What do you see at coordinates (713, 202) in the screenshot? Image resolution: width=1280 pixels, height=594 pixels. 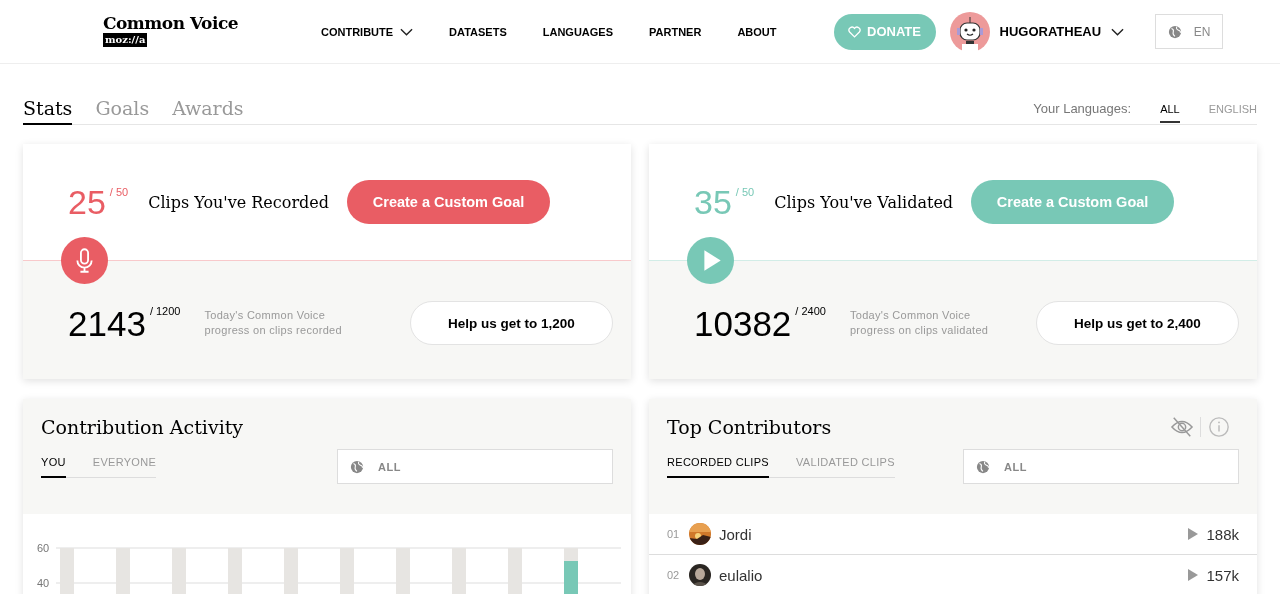 I see `goal-count: 35` at bounding box center [713, 202].